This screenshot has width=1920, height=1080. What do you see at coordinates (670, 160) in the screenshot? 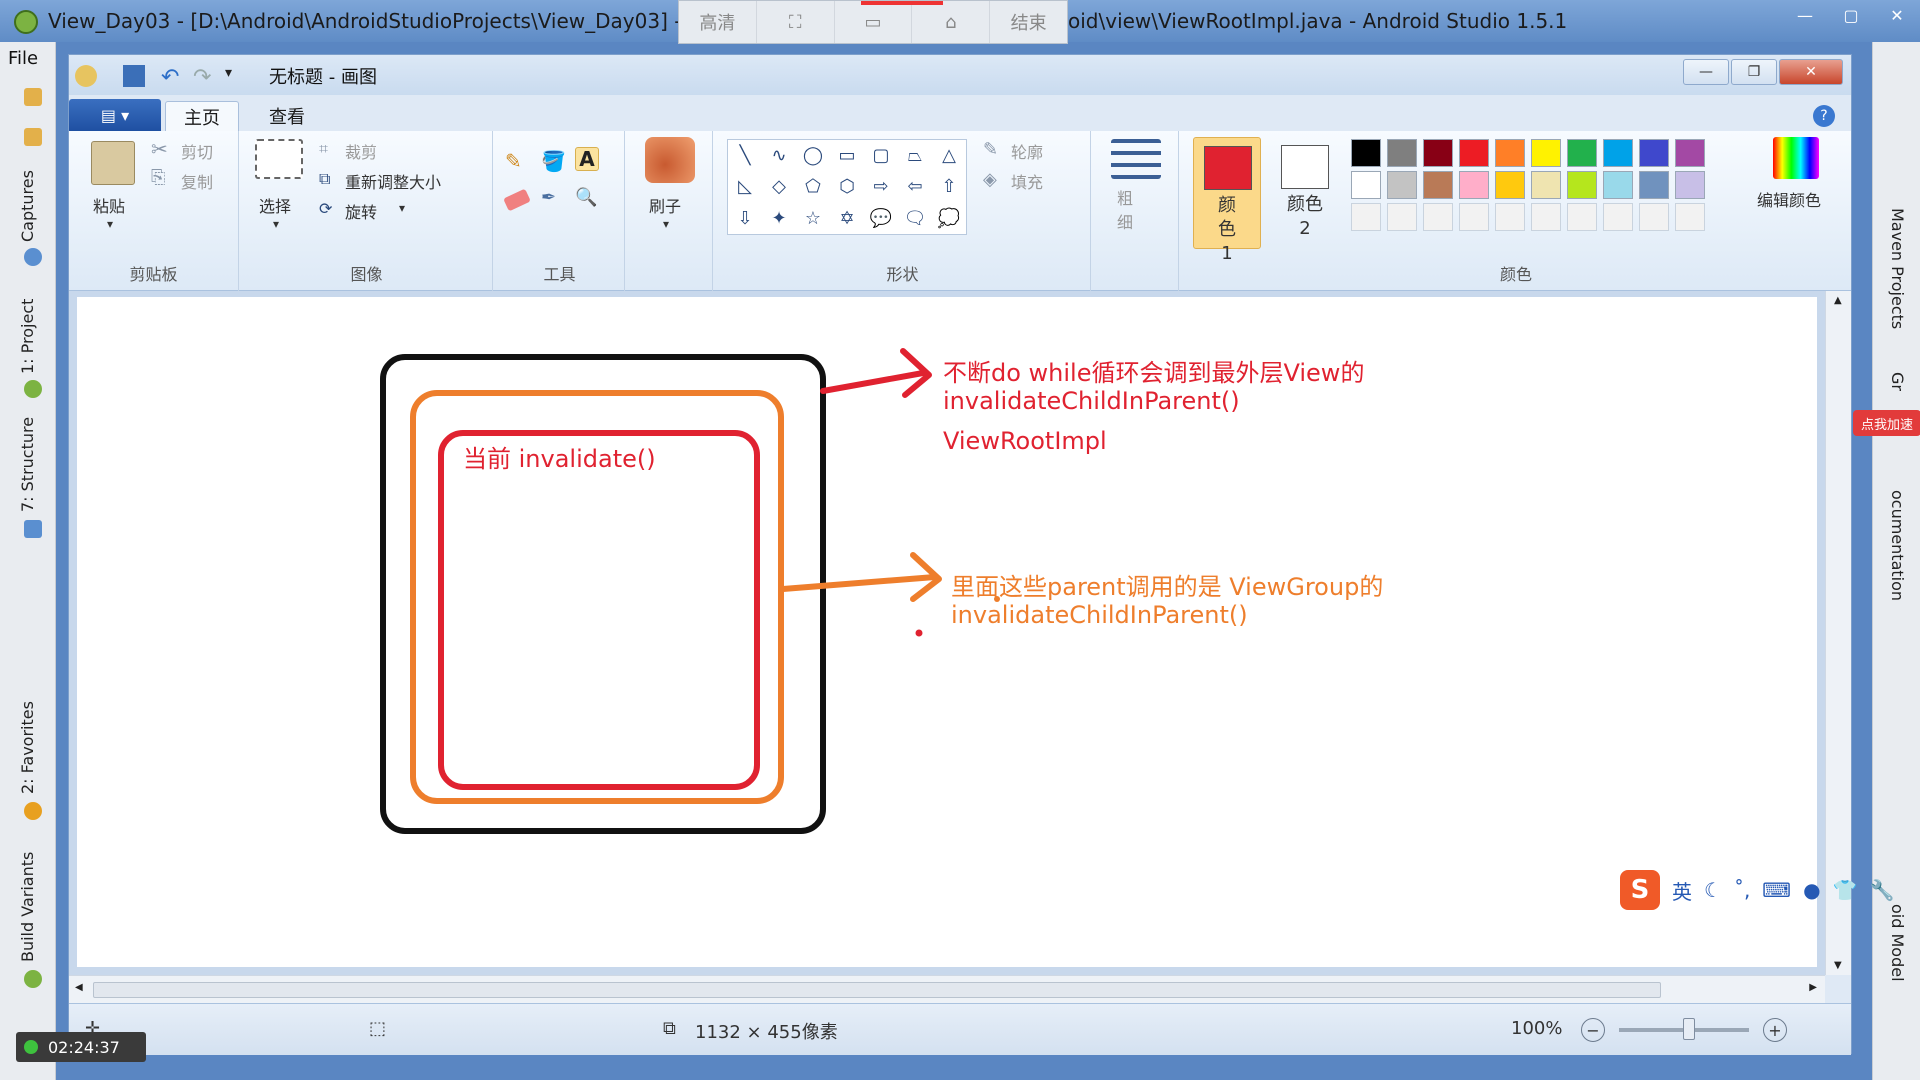
I see `brush-icon` at bounding box center [670, 160].